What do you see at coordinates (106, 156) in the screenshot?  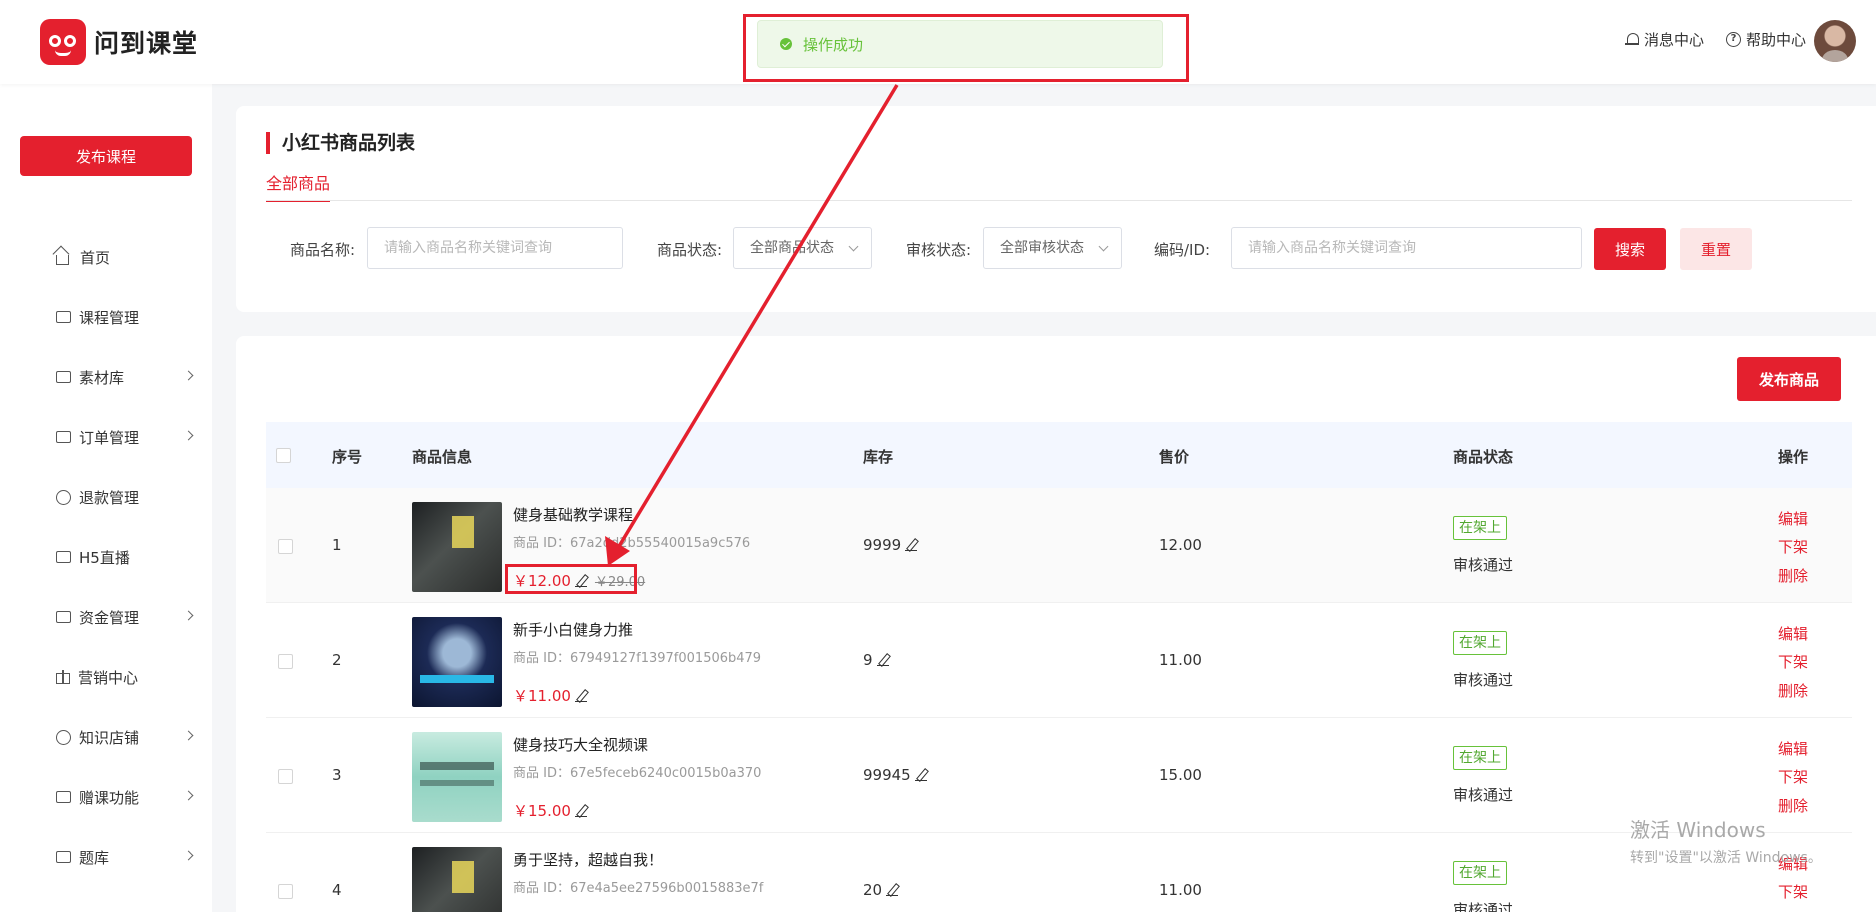 I see `publish-course-button: 发布课程` at bounding box center [106, 156].